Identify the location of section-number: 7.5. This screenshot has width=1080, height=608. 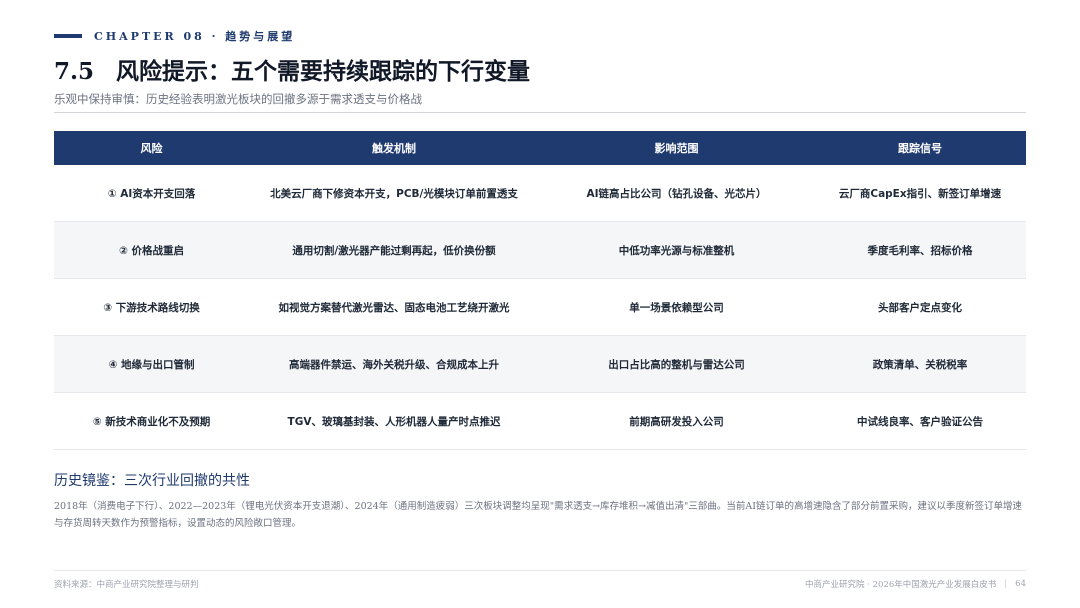
(74, 71).